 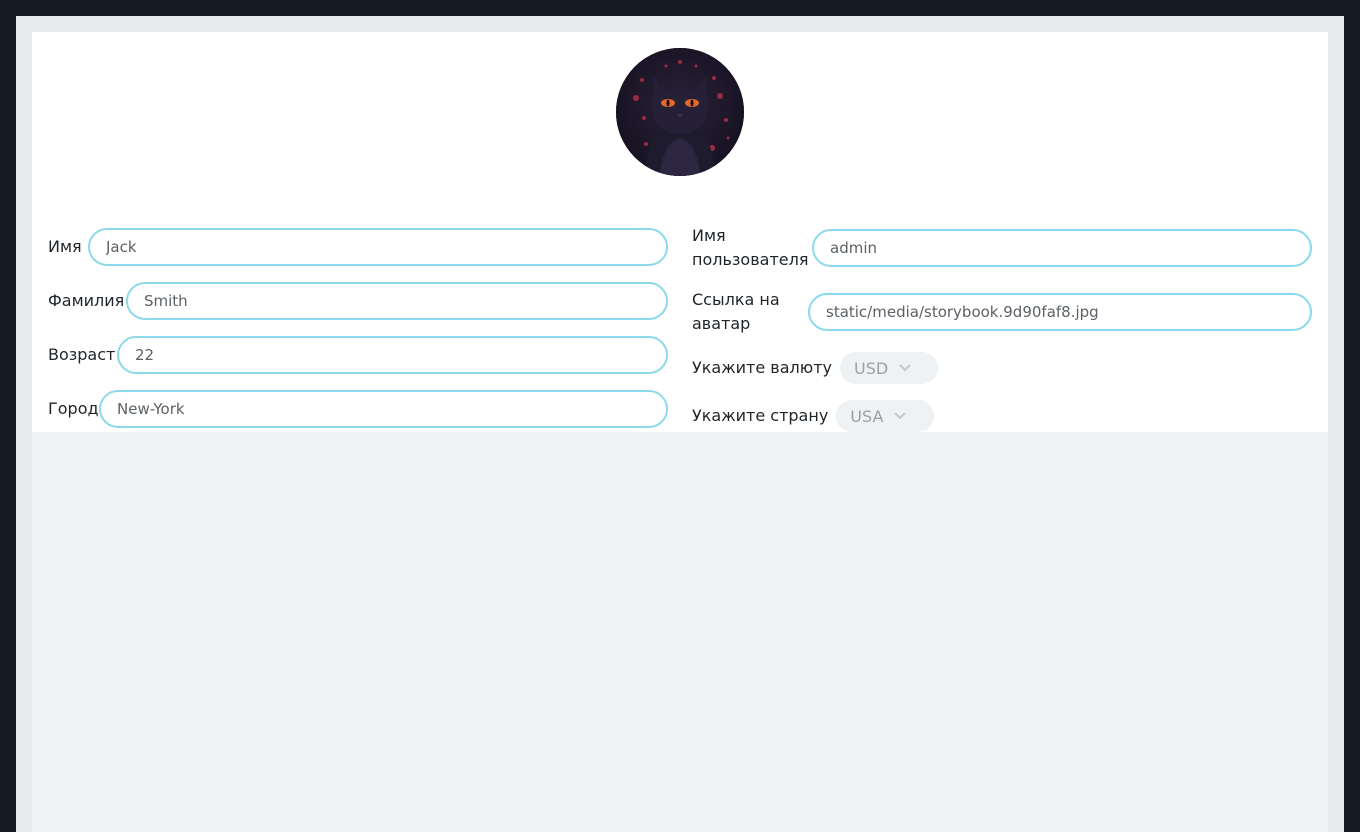 I want to click on city-label: Город, so click(x=73, y=408).